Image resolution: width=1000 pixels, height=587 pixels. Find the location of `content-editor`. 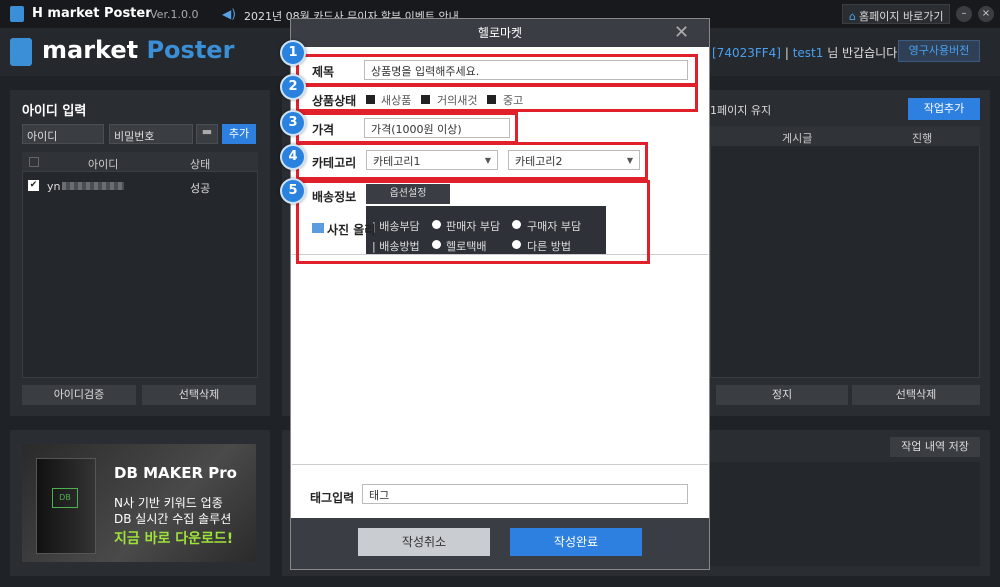

content-editor is located at coordinates (500, 359).